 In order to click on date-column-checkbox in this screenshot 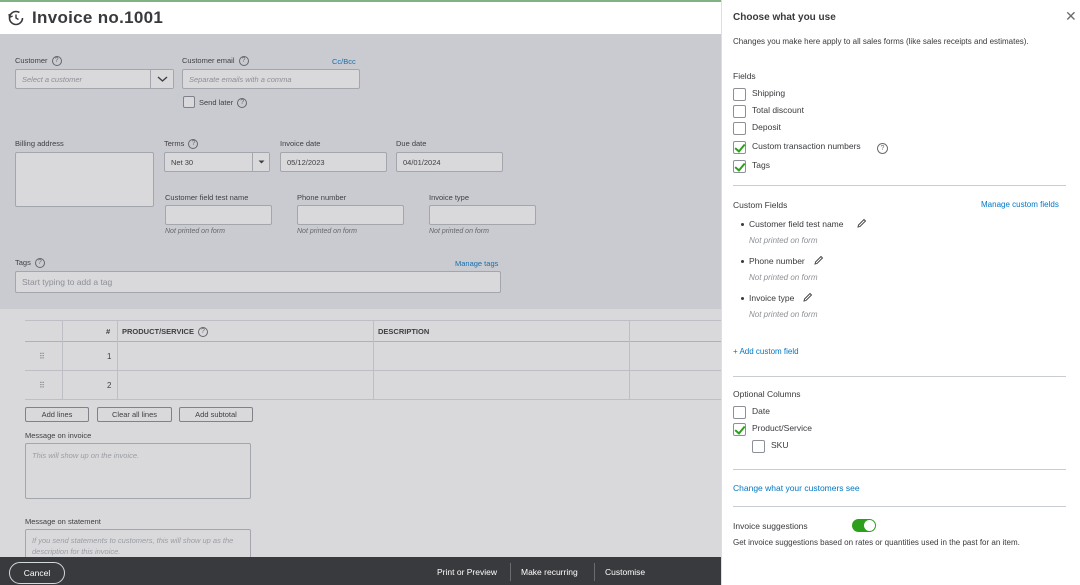, I will do `click(739, 412)`.